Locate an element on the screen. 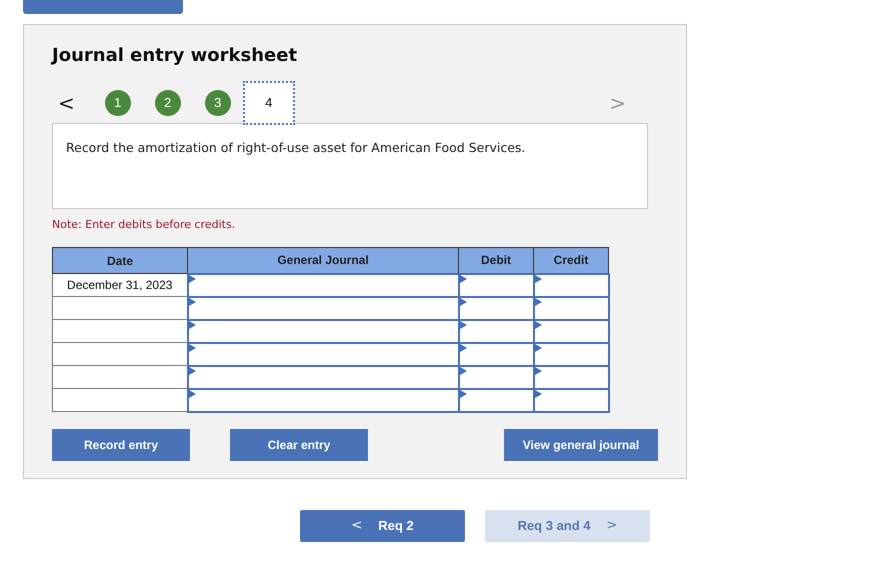 Image resolution: width=871 pixels, height=567 pixels. step-tab: 2 is located at coordinates (167, 103).